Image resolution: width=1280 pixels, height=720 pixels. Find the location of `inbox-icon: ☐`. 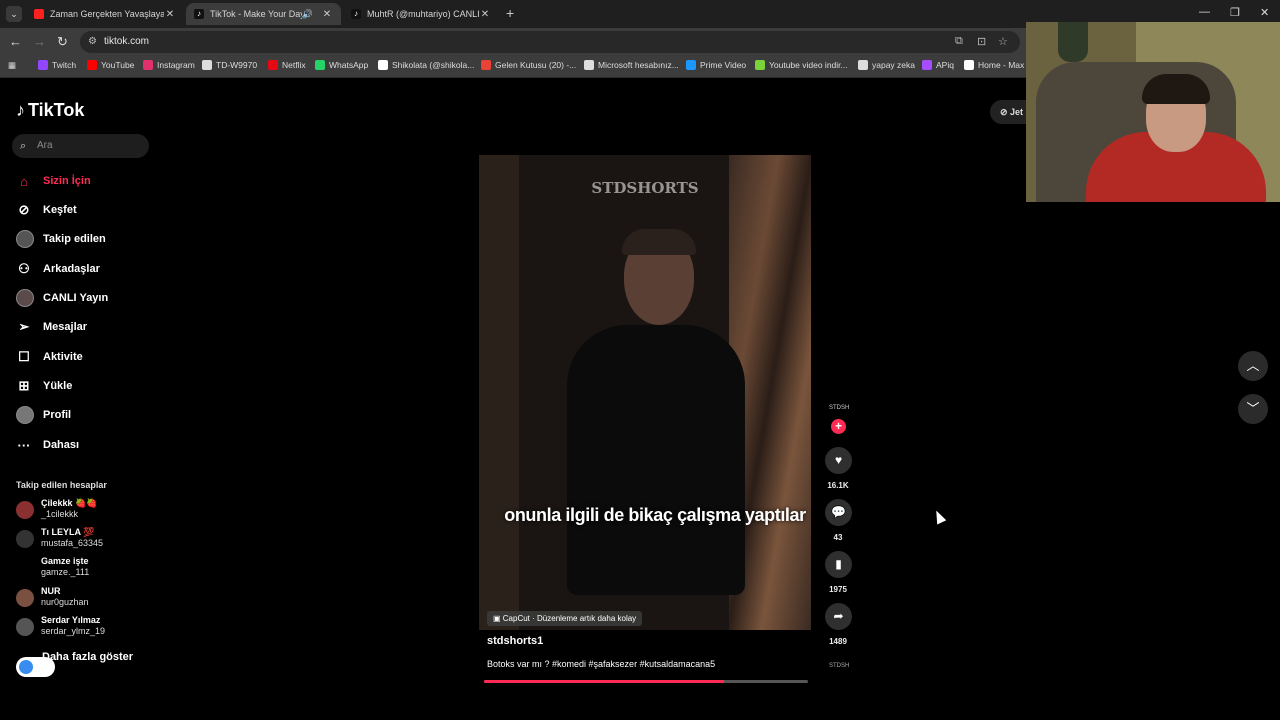

inbox-icon: ☐ is located at coordinates (24, 356).